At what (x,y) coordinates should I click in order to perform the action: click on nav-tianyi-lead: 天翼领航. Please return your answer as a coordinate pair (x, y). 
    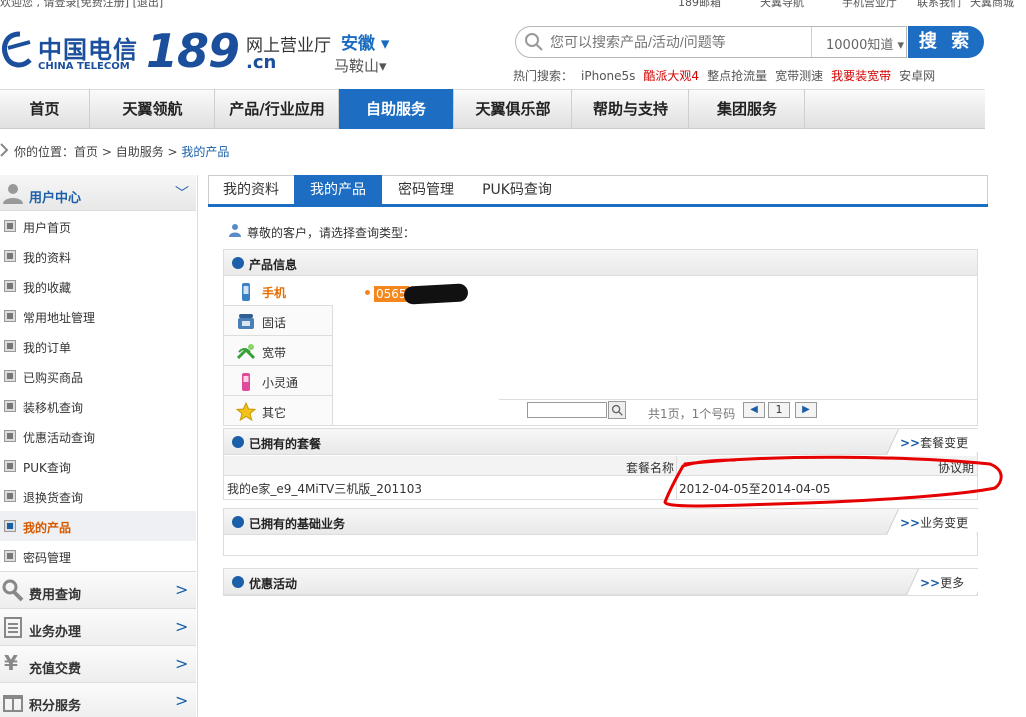
    Looking at the image, I should click on (153, 109).